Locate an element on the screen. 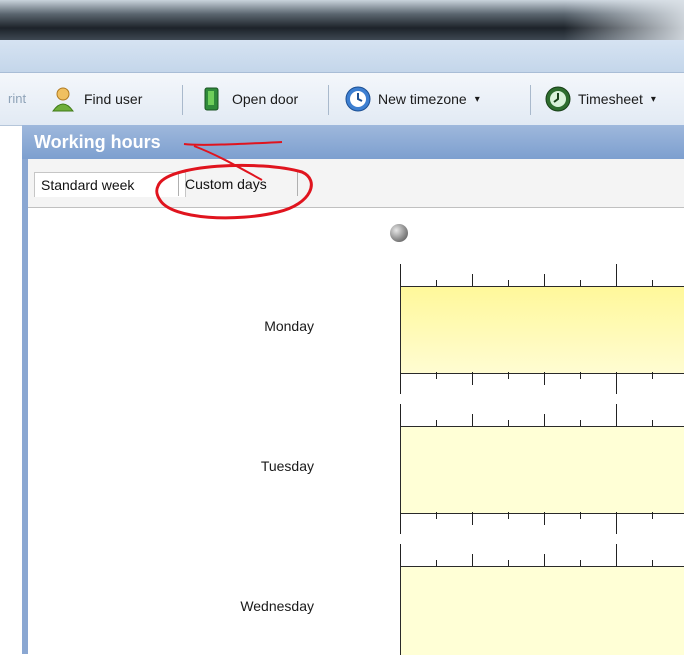 This screenshot has width=684, height=655. panel-title: Working hours is located at coordinates (97, 142).